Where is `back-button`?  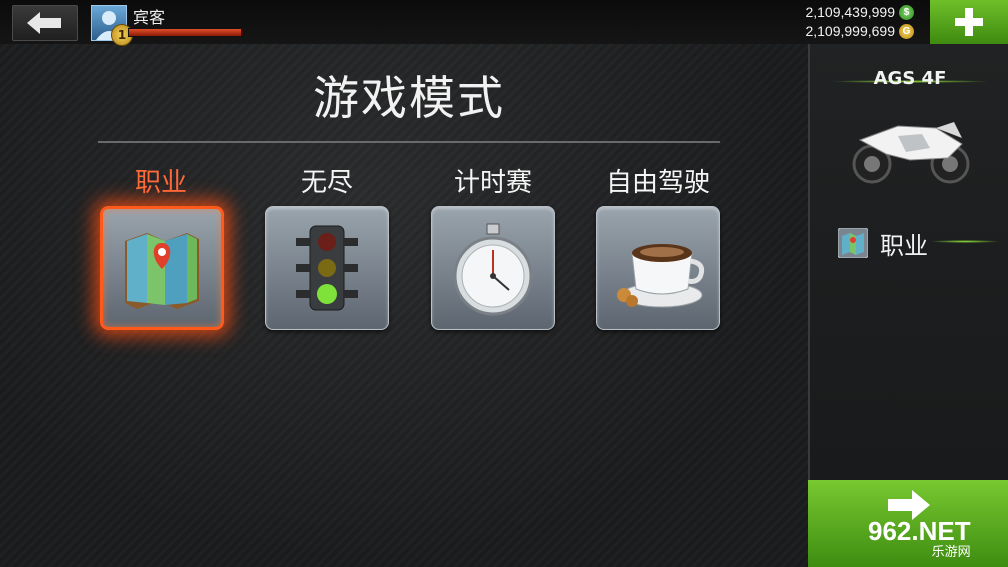
back-button is located at coordinates (45, 23).